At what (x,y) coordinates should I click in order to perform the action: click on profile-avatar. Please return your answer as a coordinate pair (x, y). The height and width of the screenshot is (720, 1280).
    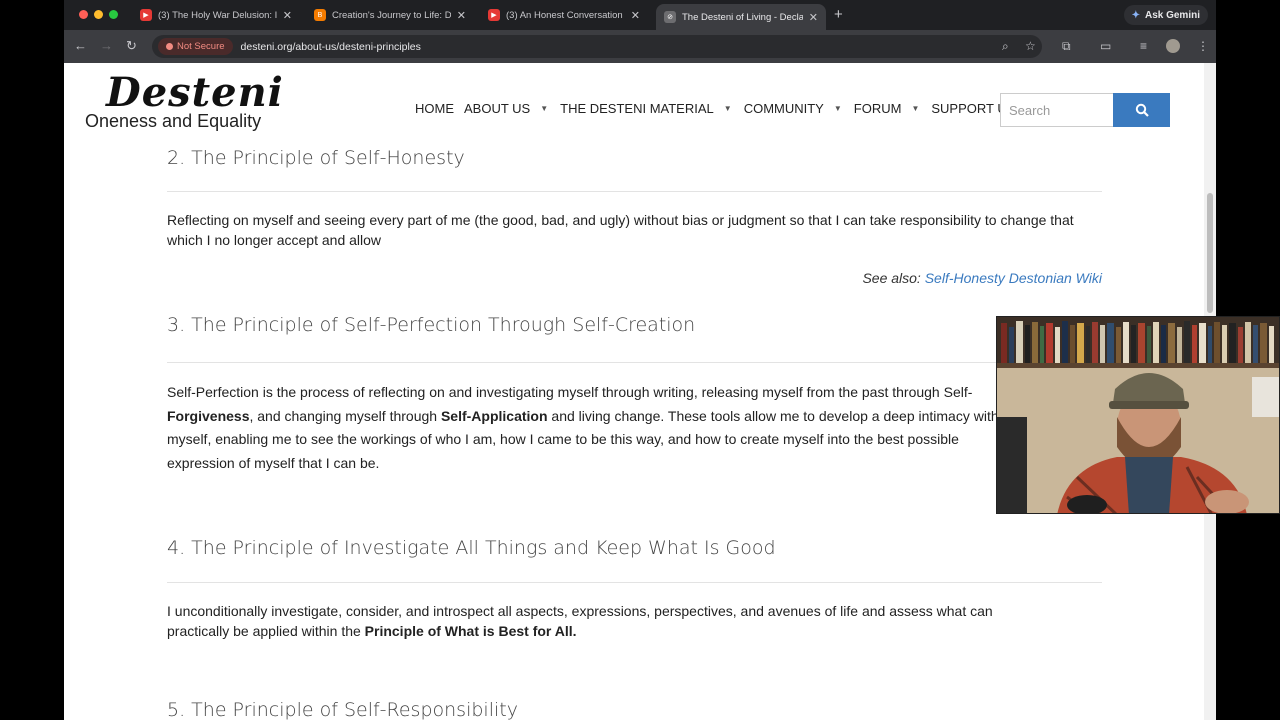
    Looking at the image, I should click on (1173, 46).